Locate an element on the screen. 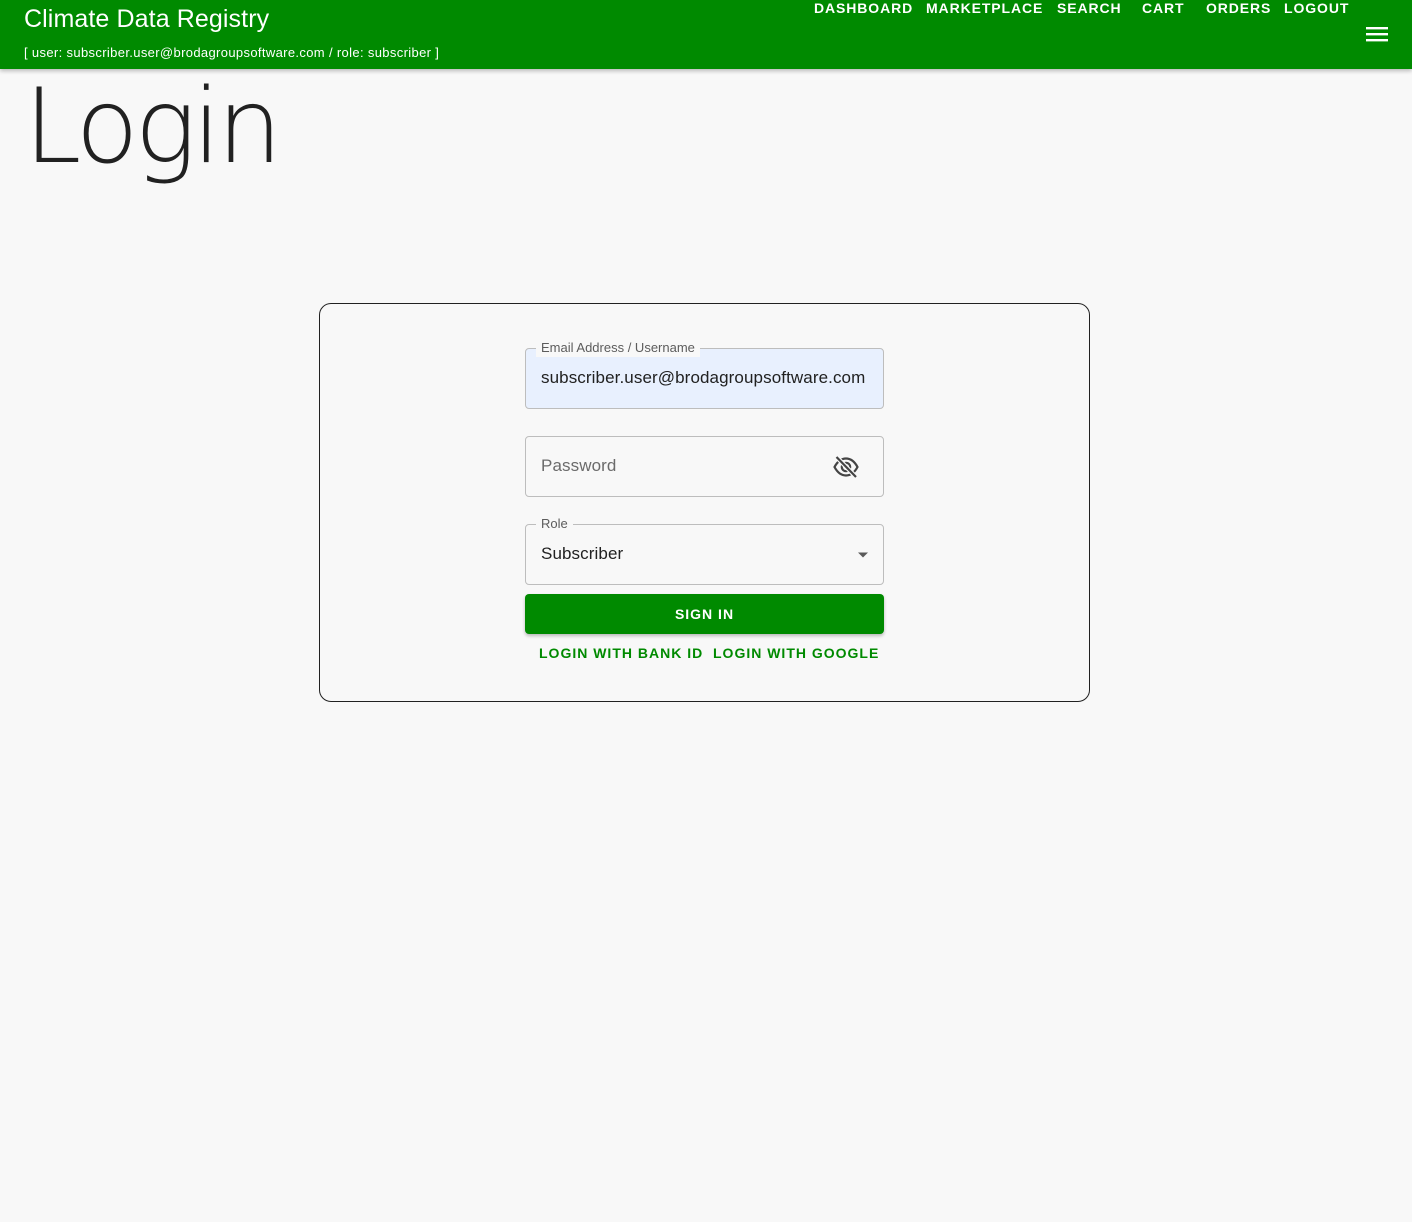  email-field-label: Email Address / Username is located at coordinates (618, 348).